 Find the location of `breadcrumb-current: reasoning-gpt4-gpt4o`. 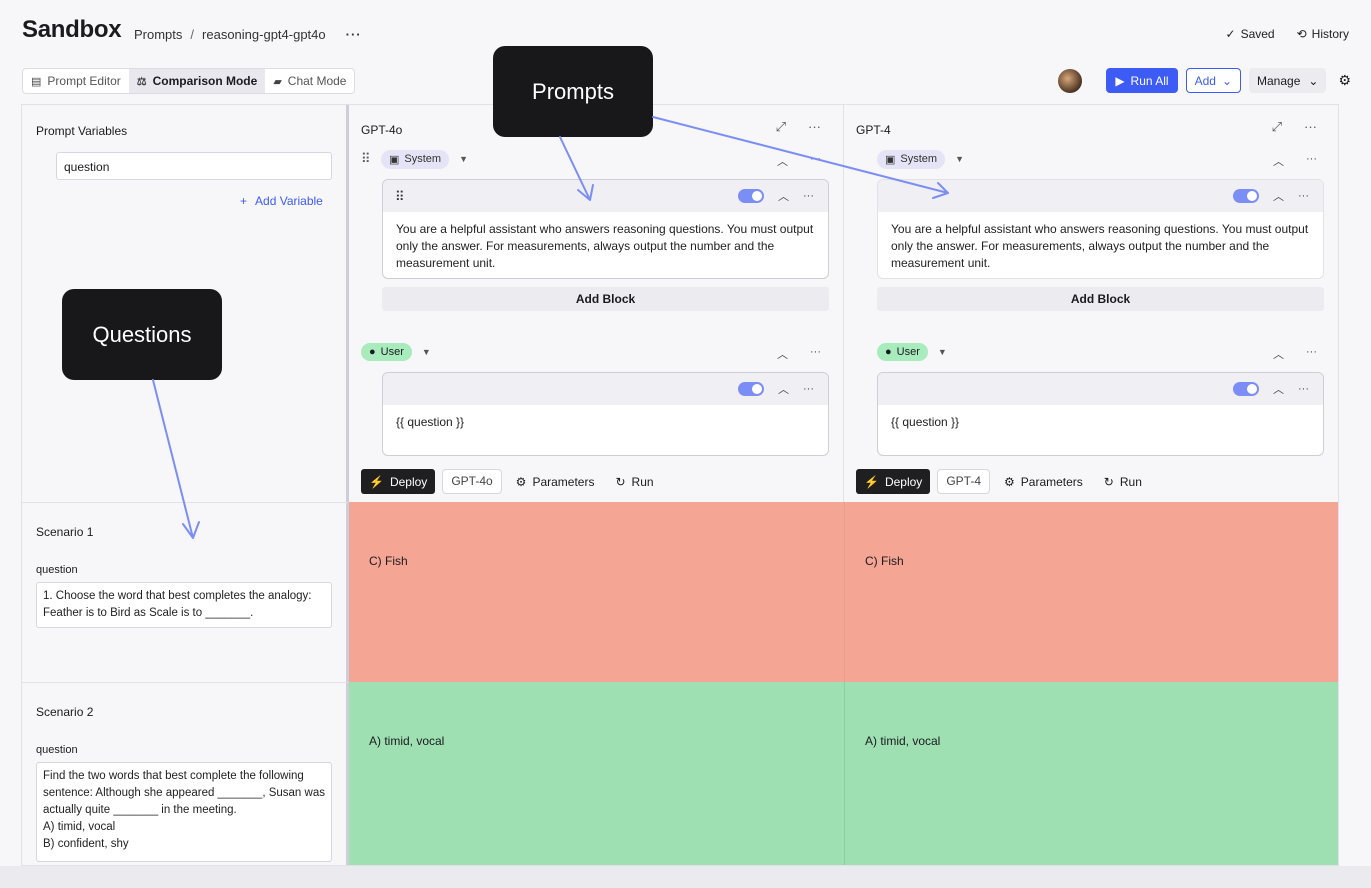

breadcrumb-current: reasoning-gpt4-gpt4o is located at coordinates (264, 34).